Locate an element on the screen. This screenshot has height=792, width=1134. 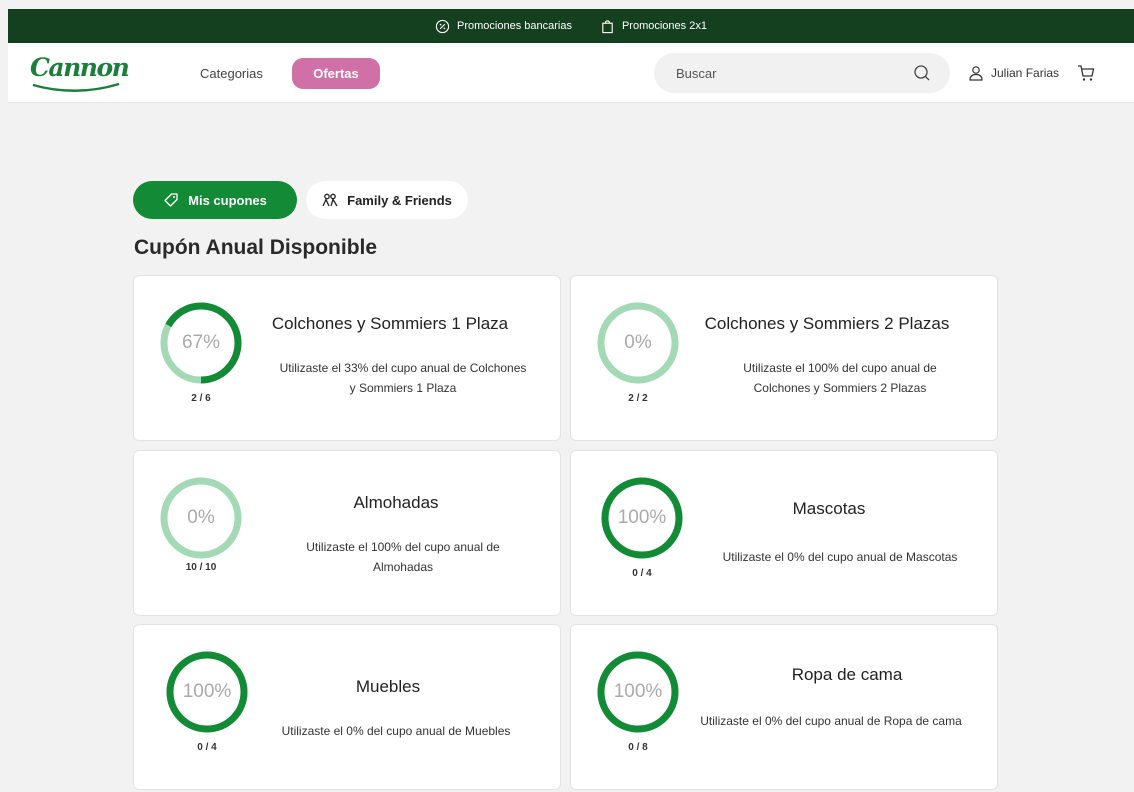
site-header: Cannon Categorias Ofertas Julian Farias is located at coordinates (571, 73).